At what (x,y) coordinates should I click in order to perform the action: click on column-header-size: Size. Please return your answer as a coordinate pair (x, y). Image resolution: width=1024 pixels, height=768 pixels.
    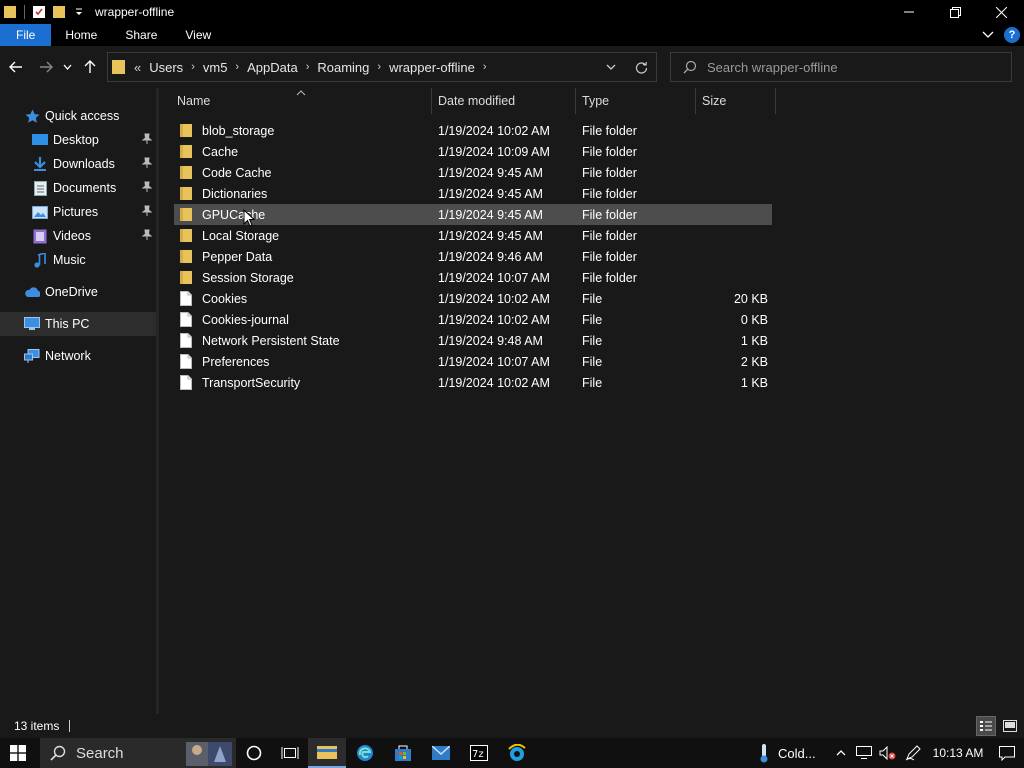
    Looking at the image, I should click on (736, 101).